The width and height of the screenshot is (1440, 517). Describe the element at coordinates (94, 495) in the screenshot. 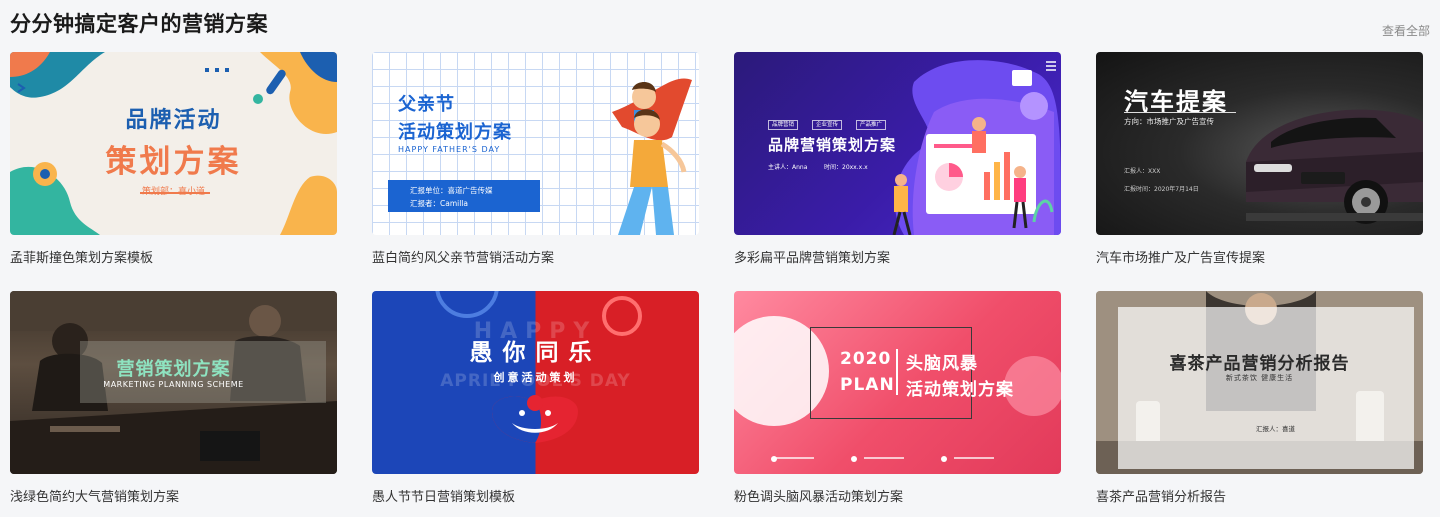

I see `template-caption: 浅绿色简约大气营销策划方案` at that location.